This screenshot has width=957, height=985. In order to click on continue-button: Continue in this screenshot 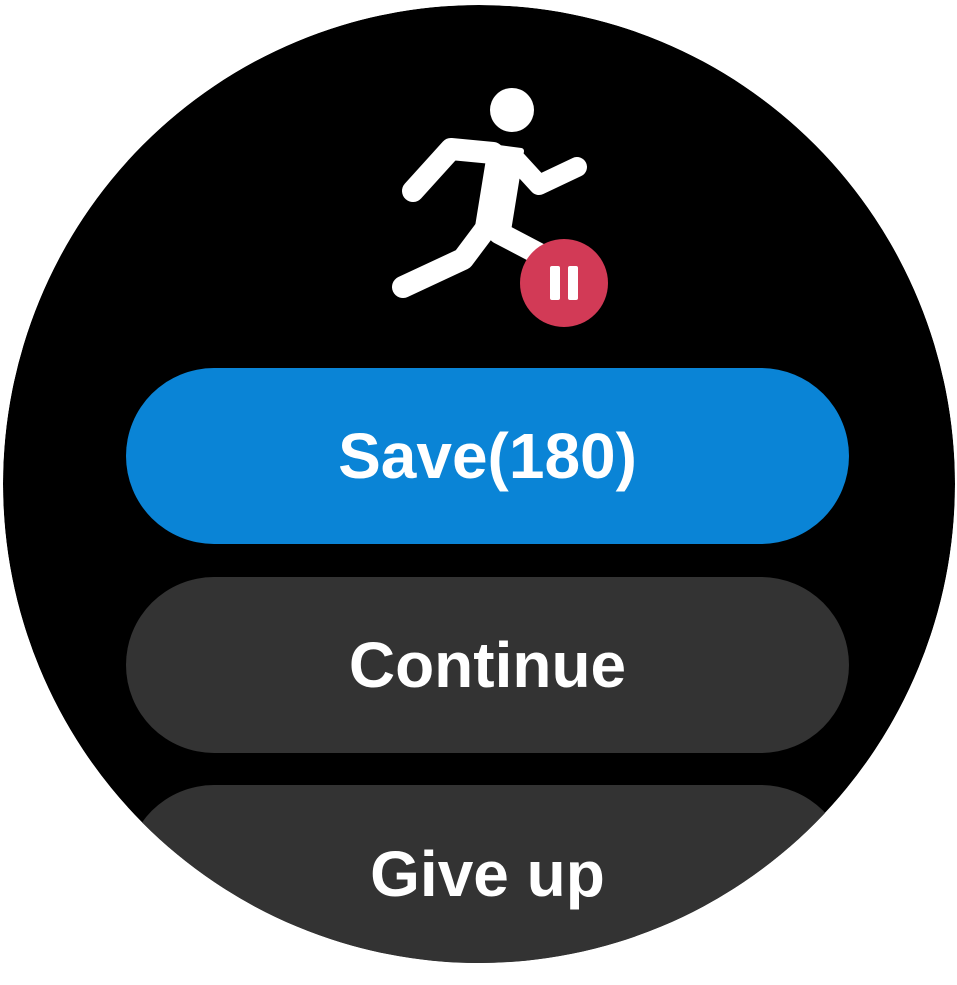, I will do `click(487, 665)`.